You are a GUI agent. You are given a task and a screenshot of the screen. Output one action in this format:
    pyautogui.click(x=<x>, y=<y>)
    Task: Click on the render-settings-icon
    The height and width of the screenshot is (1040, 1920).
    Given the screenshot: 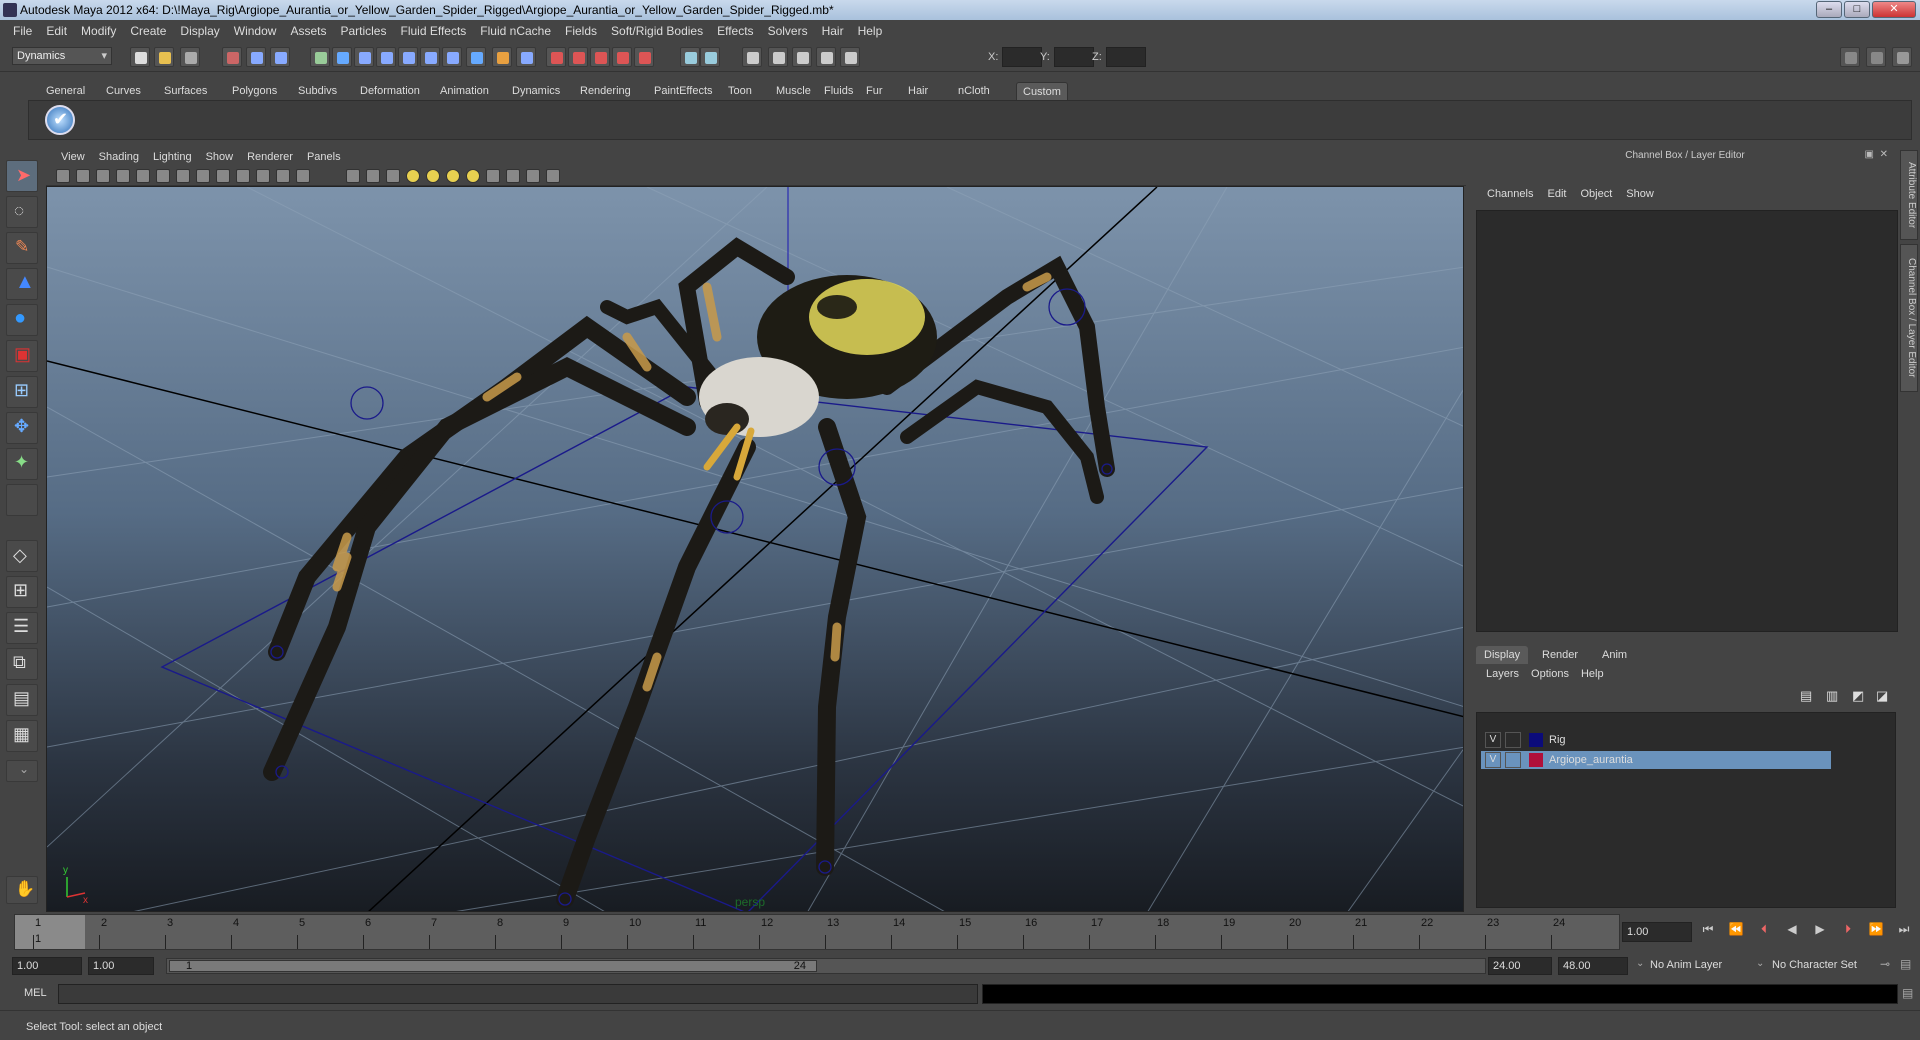 What is the action you would take?
    pyautogui.click(x=826, y=57)
    